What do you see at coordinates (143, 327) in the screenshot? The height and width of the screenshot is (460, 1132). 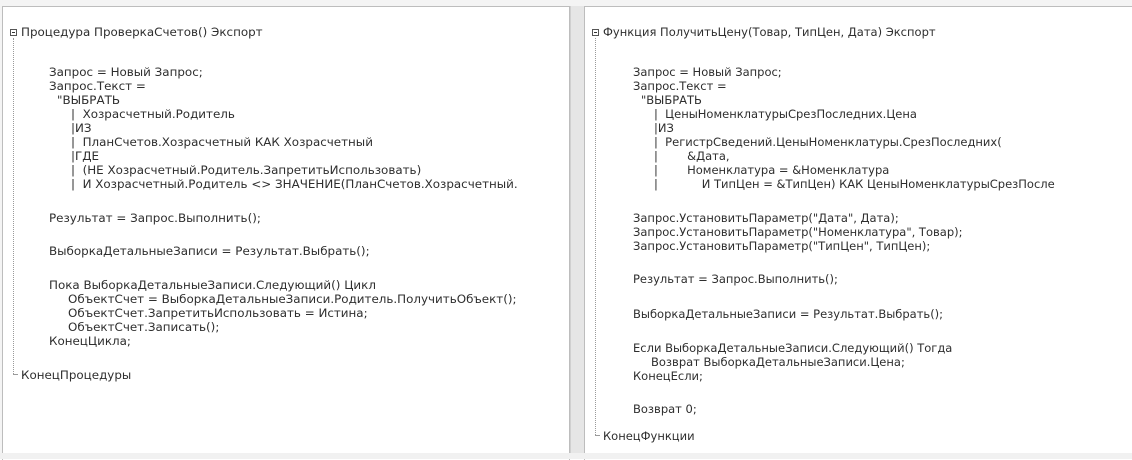 I see `code-line: ОбъектСчет.Записать();` at bounding box center [143, 327].